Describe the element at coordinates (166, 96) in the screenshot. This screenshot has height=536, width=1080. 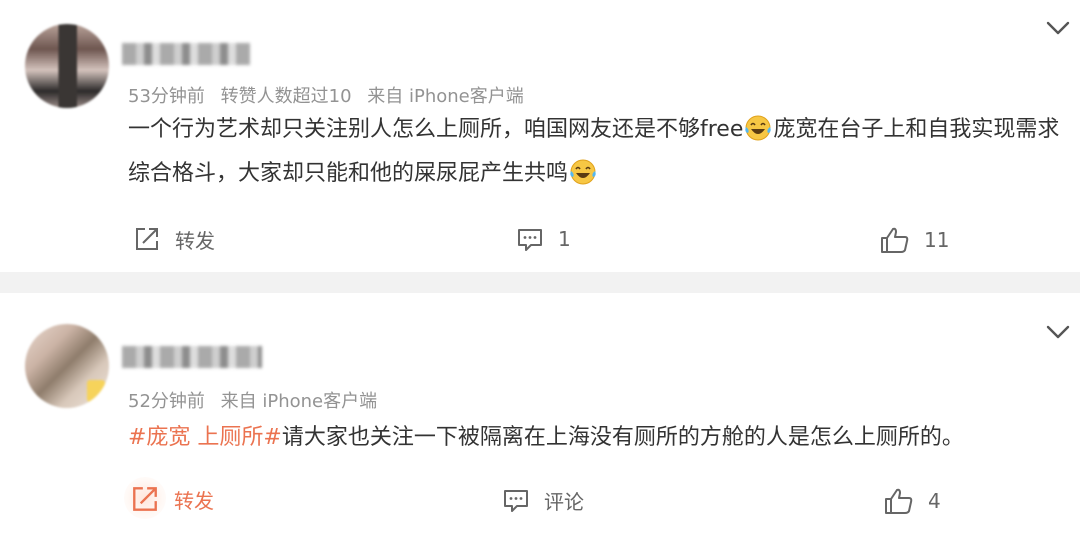
I see `timestamp: 53分钟前` at that location.